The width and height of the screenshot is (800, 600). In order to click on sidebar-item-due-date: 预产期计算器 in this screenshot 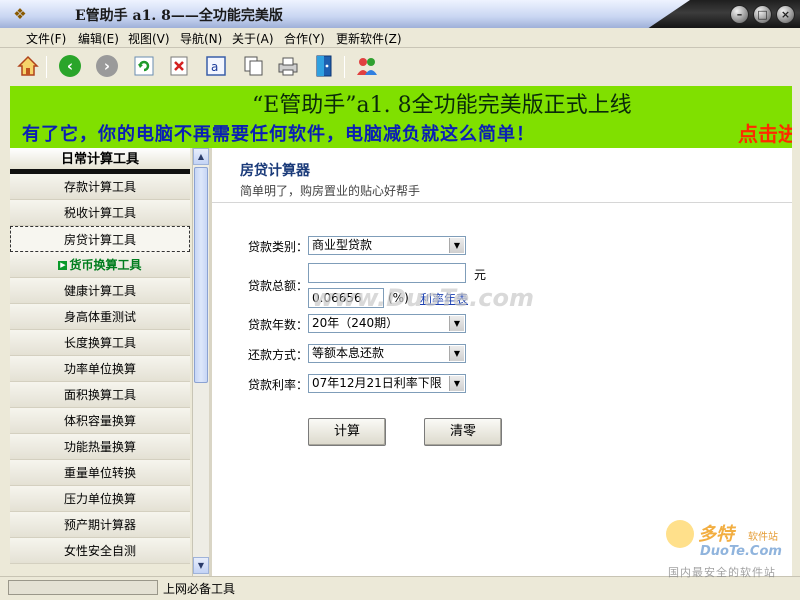, I will do `click(100, 525)`.